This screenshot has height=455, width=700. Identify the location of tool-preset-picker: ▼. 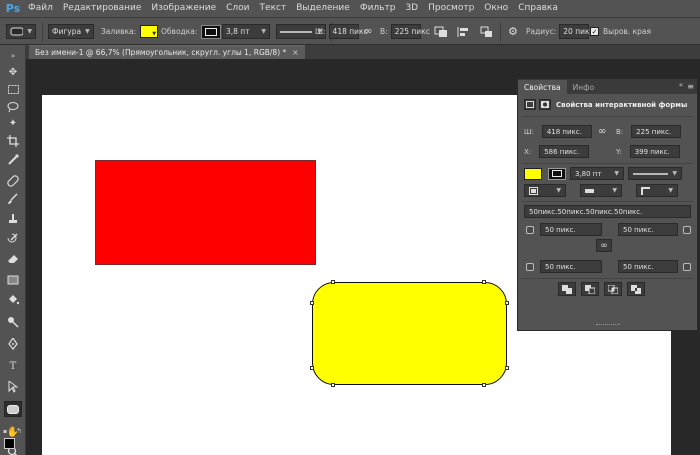
(21, 31).